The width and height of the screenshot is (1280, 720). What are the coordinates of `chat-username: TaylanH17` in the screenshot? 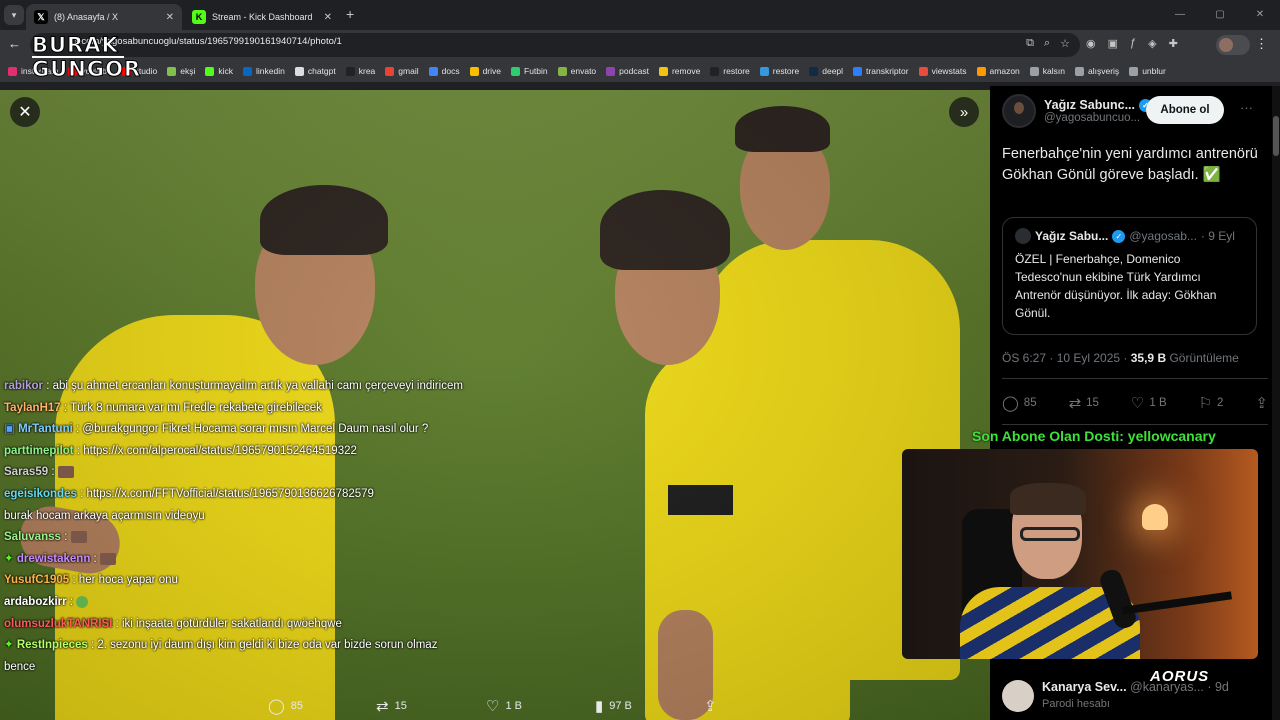 It's located at (32, 408).